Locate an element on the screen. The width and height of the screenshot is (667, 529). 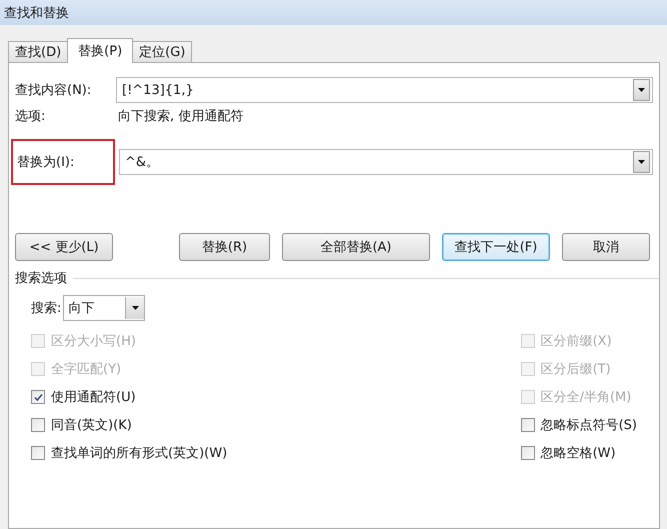
tab: 定位(G) is located at coordinates (162, 51).